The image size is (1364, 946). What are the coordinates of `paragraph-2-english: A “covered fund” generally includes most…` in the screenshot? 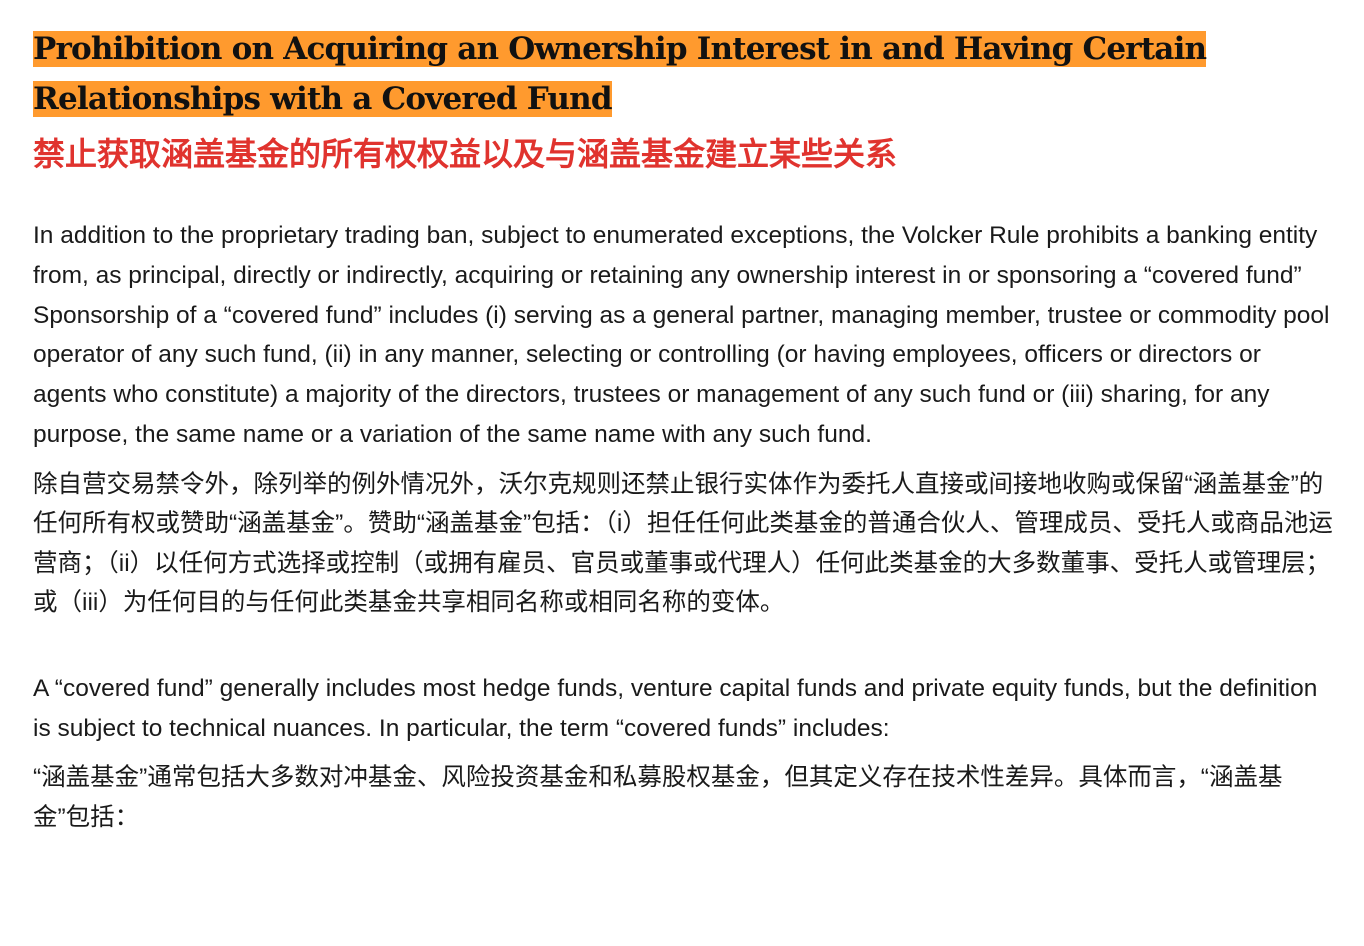 It's located at (675, 708).